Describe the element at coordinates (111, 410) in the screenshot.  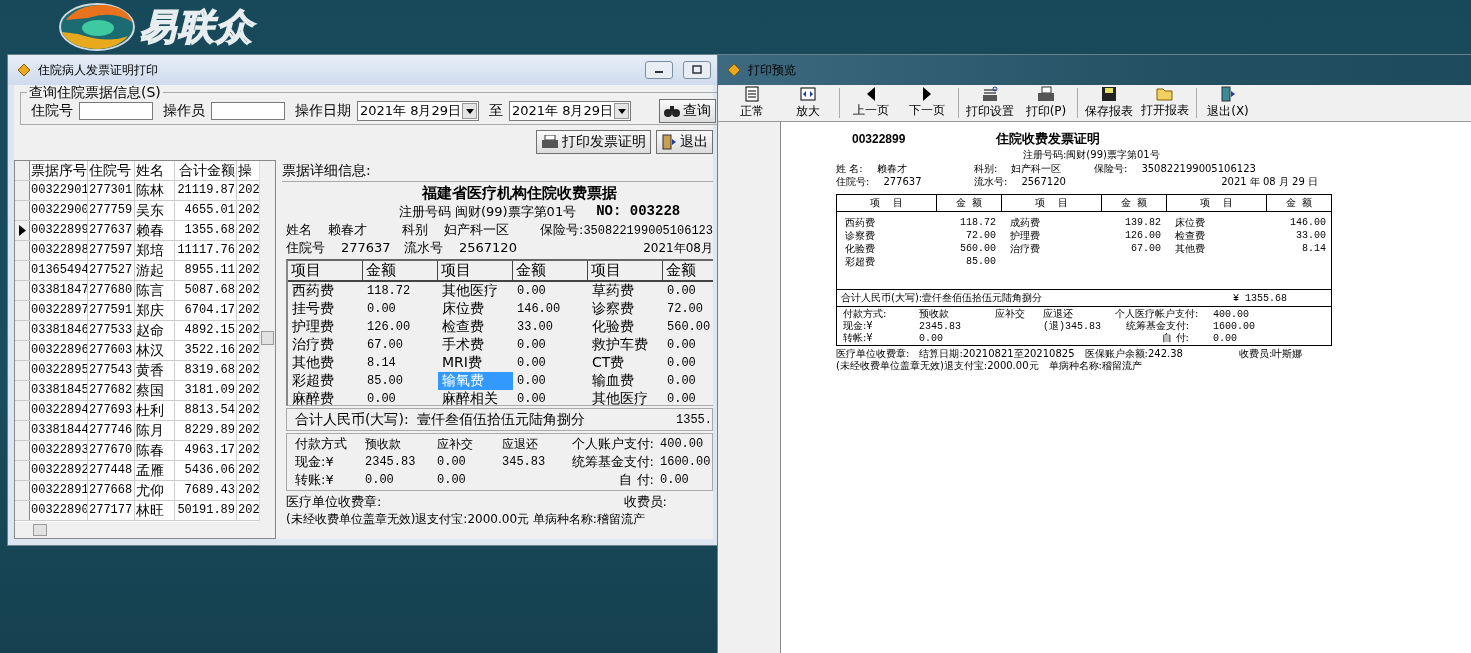
I see `table-cell: 277693` at that location.